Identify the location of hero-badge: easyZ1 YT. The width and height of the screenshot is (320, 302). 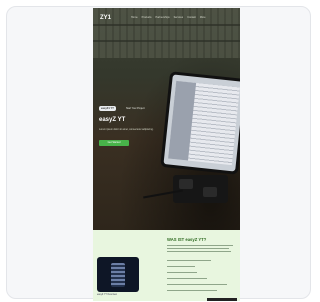
(107, 108).